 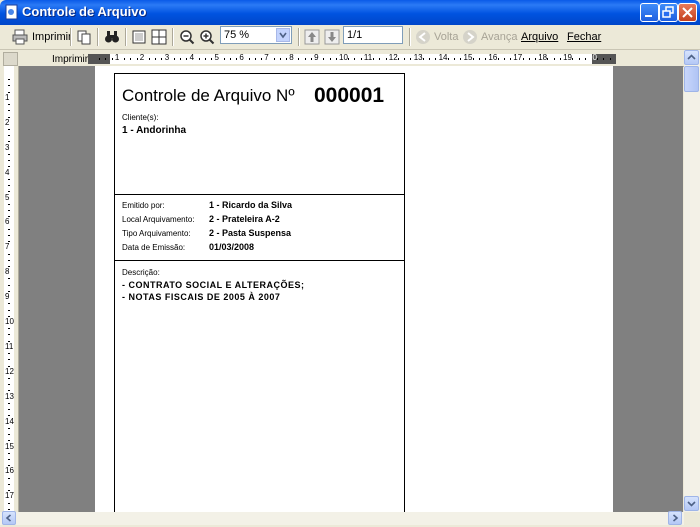 What do you see at coordinates (349, 95) in the screenshot?
I see `document-number: 000001` at bounding box center [349, 95].